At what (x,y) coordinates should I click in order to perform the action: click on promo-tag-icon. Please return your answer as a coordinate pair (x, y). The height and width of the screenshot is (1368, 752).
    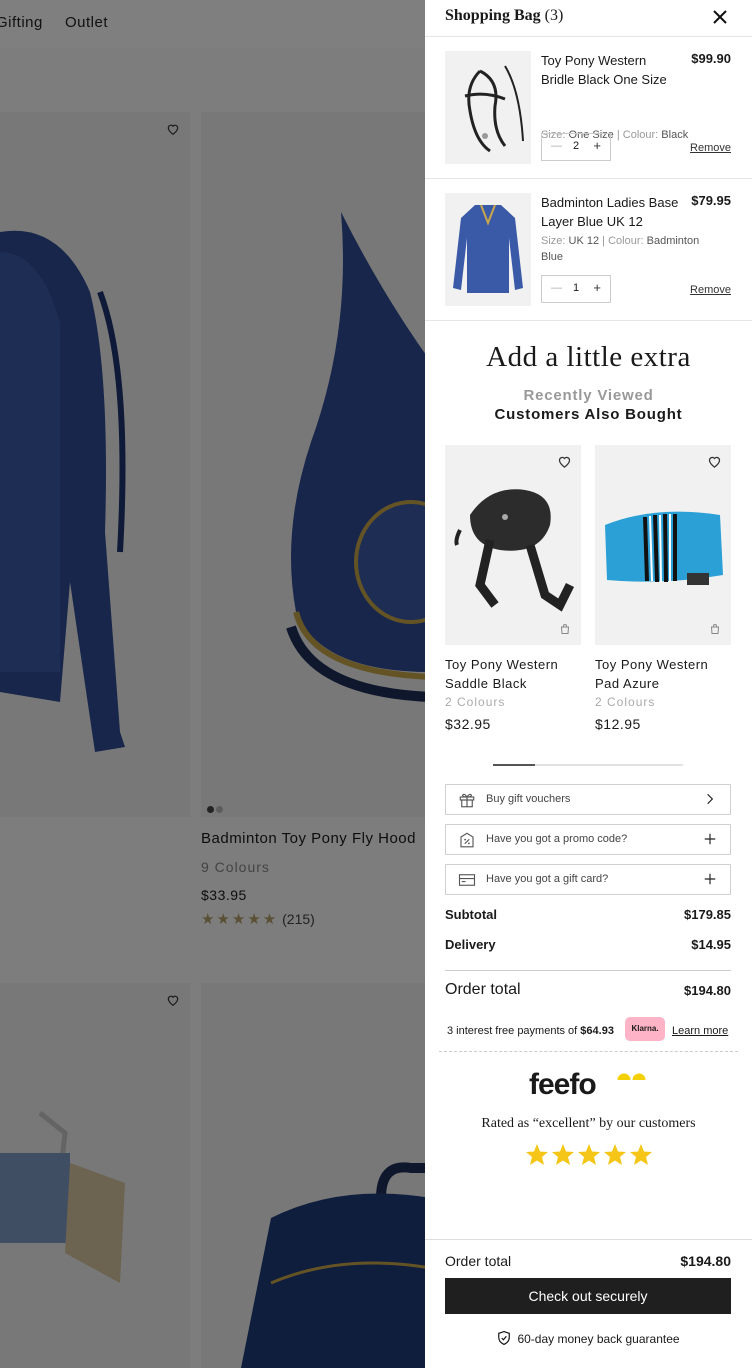
    Looking at the image, I should click on (467, 840).